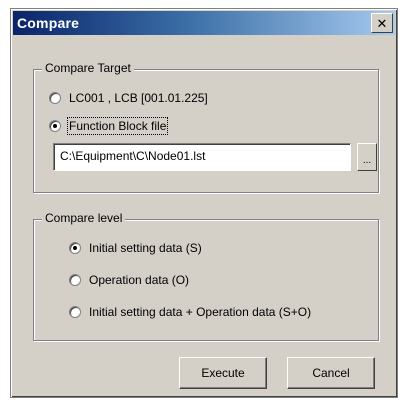 Image resolution: width=410 pixels, height=409 pixels. What do you see at coordinates (331, 373) in the screenshot?
I see `cancel-button: Cancel` at bounding box center [331, 373].